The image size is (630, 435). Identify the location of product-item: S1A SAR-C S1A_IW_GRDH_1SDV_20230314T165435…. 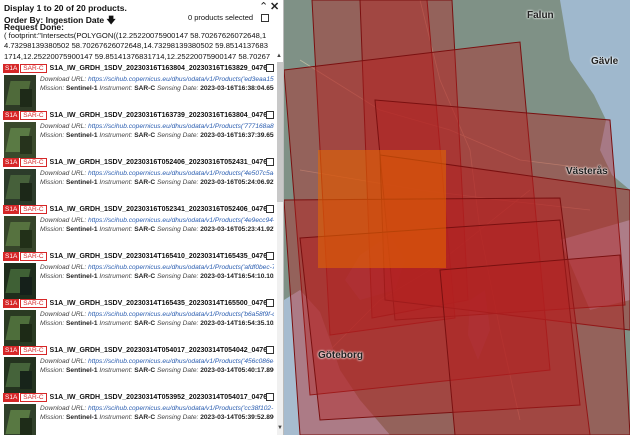
(138, 322).